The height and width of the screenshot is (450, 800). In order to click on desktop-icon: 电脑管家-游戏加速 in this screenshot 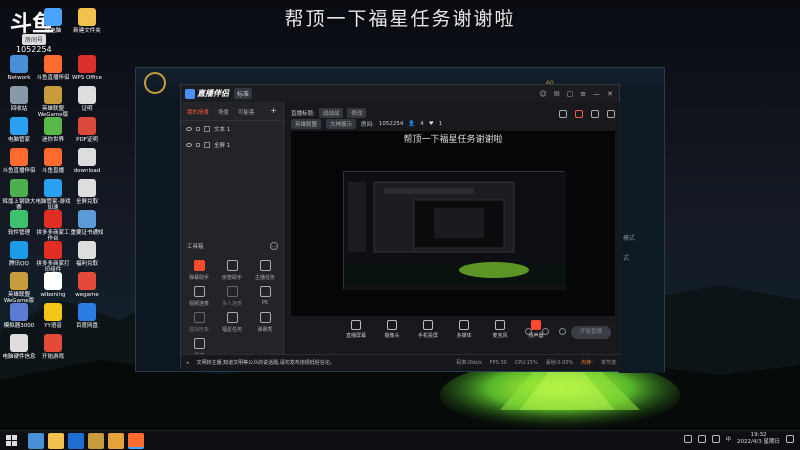, I will do `click(53, 195)`.